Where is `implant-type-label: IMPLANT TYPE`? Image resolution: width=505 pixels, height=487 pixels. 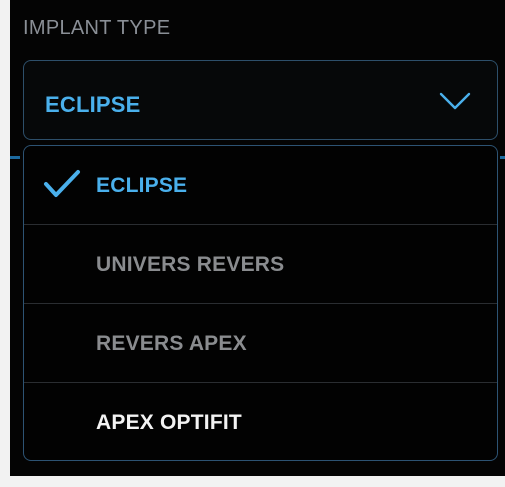 implant-type-label: IMPLANT TYPE is located at coordinates (97, 28).